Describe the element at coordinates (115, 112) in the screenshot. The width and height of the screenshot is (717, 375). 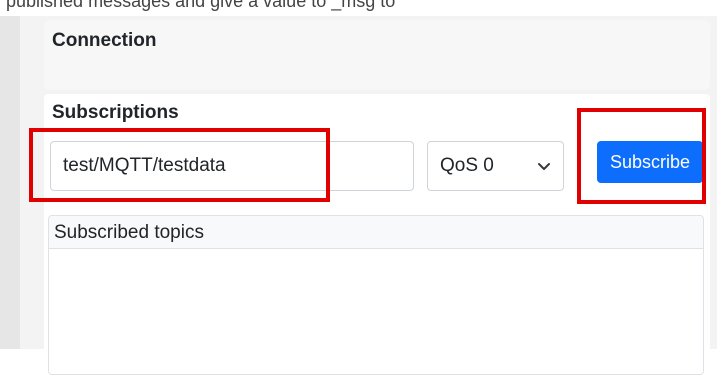
I see `subscriptions-title: Subscriptions` at that location.